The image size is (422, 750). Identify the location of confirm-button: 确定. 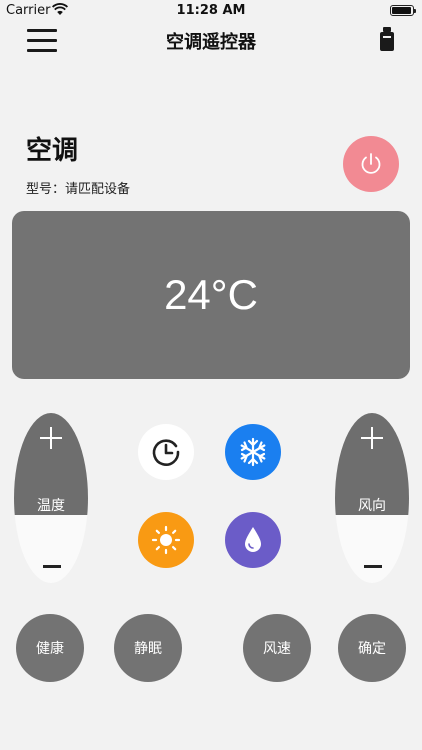
(372, 648).